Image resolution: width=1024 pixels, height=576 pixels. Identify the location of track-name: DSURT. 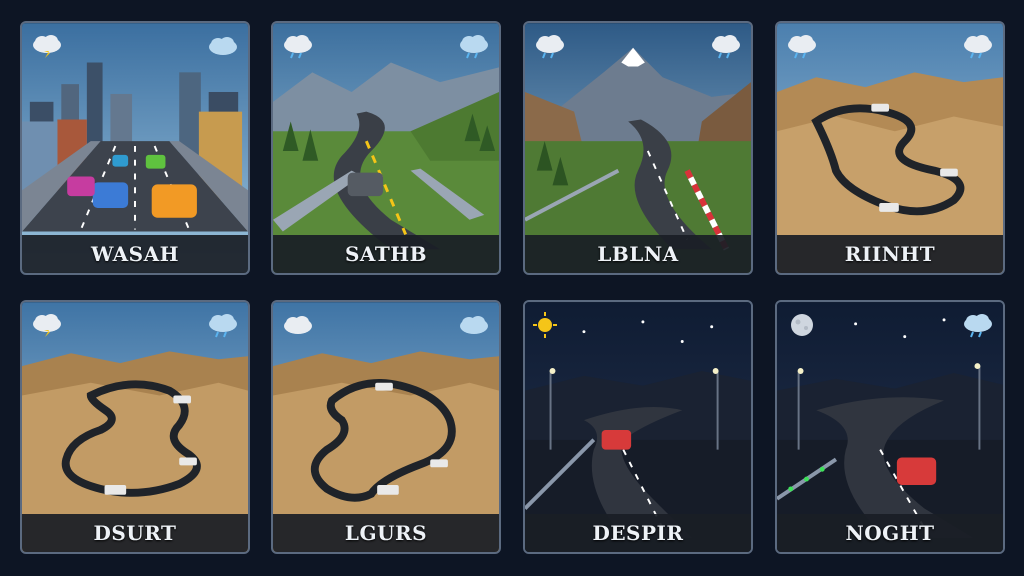
(135, 533).